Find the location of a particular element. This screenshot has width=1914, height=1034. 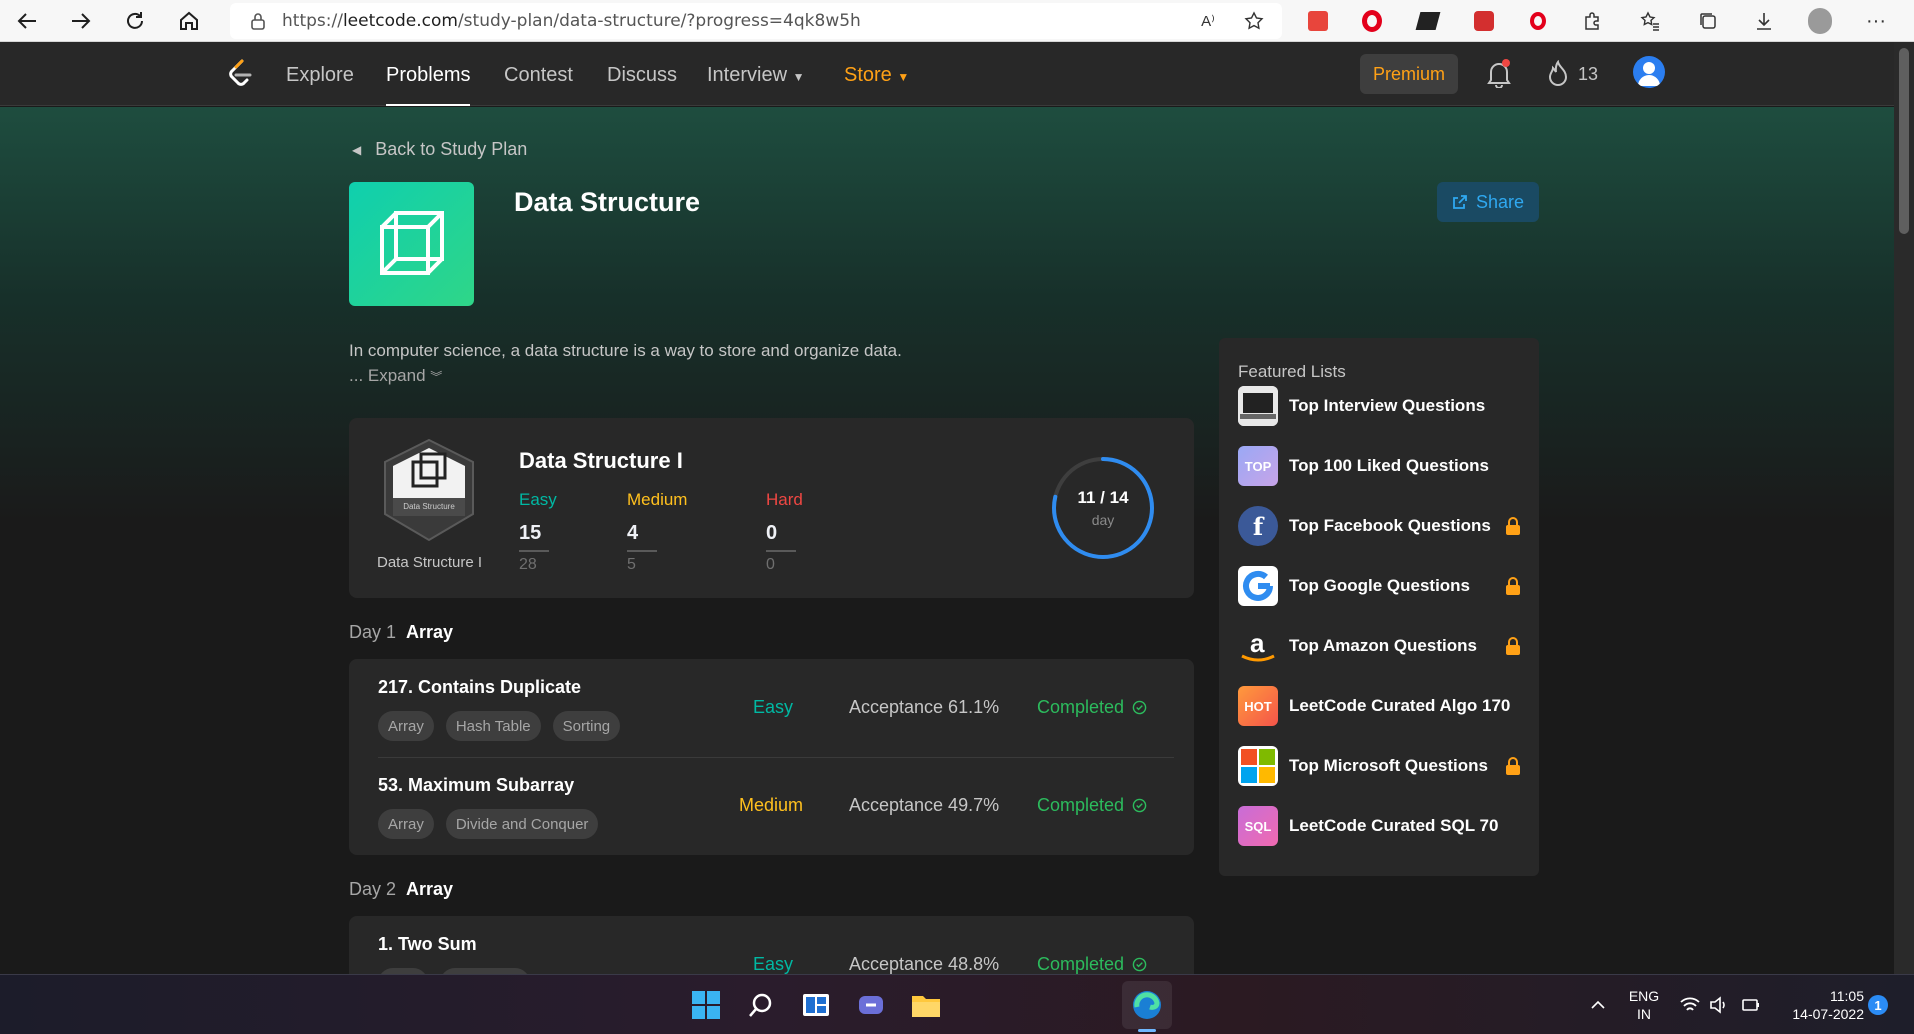

clock-time: 11:05 is located at coordinates (1847, 996).